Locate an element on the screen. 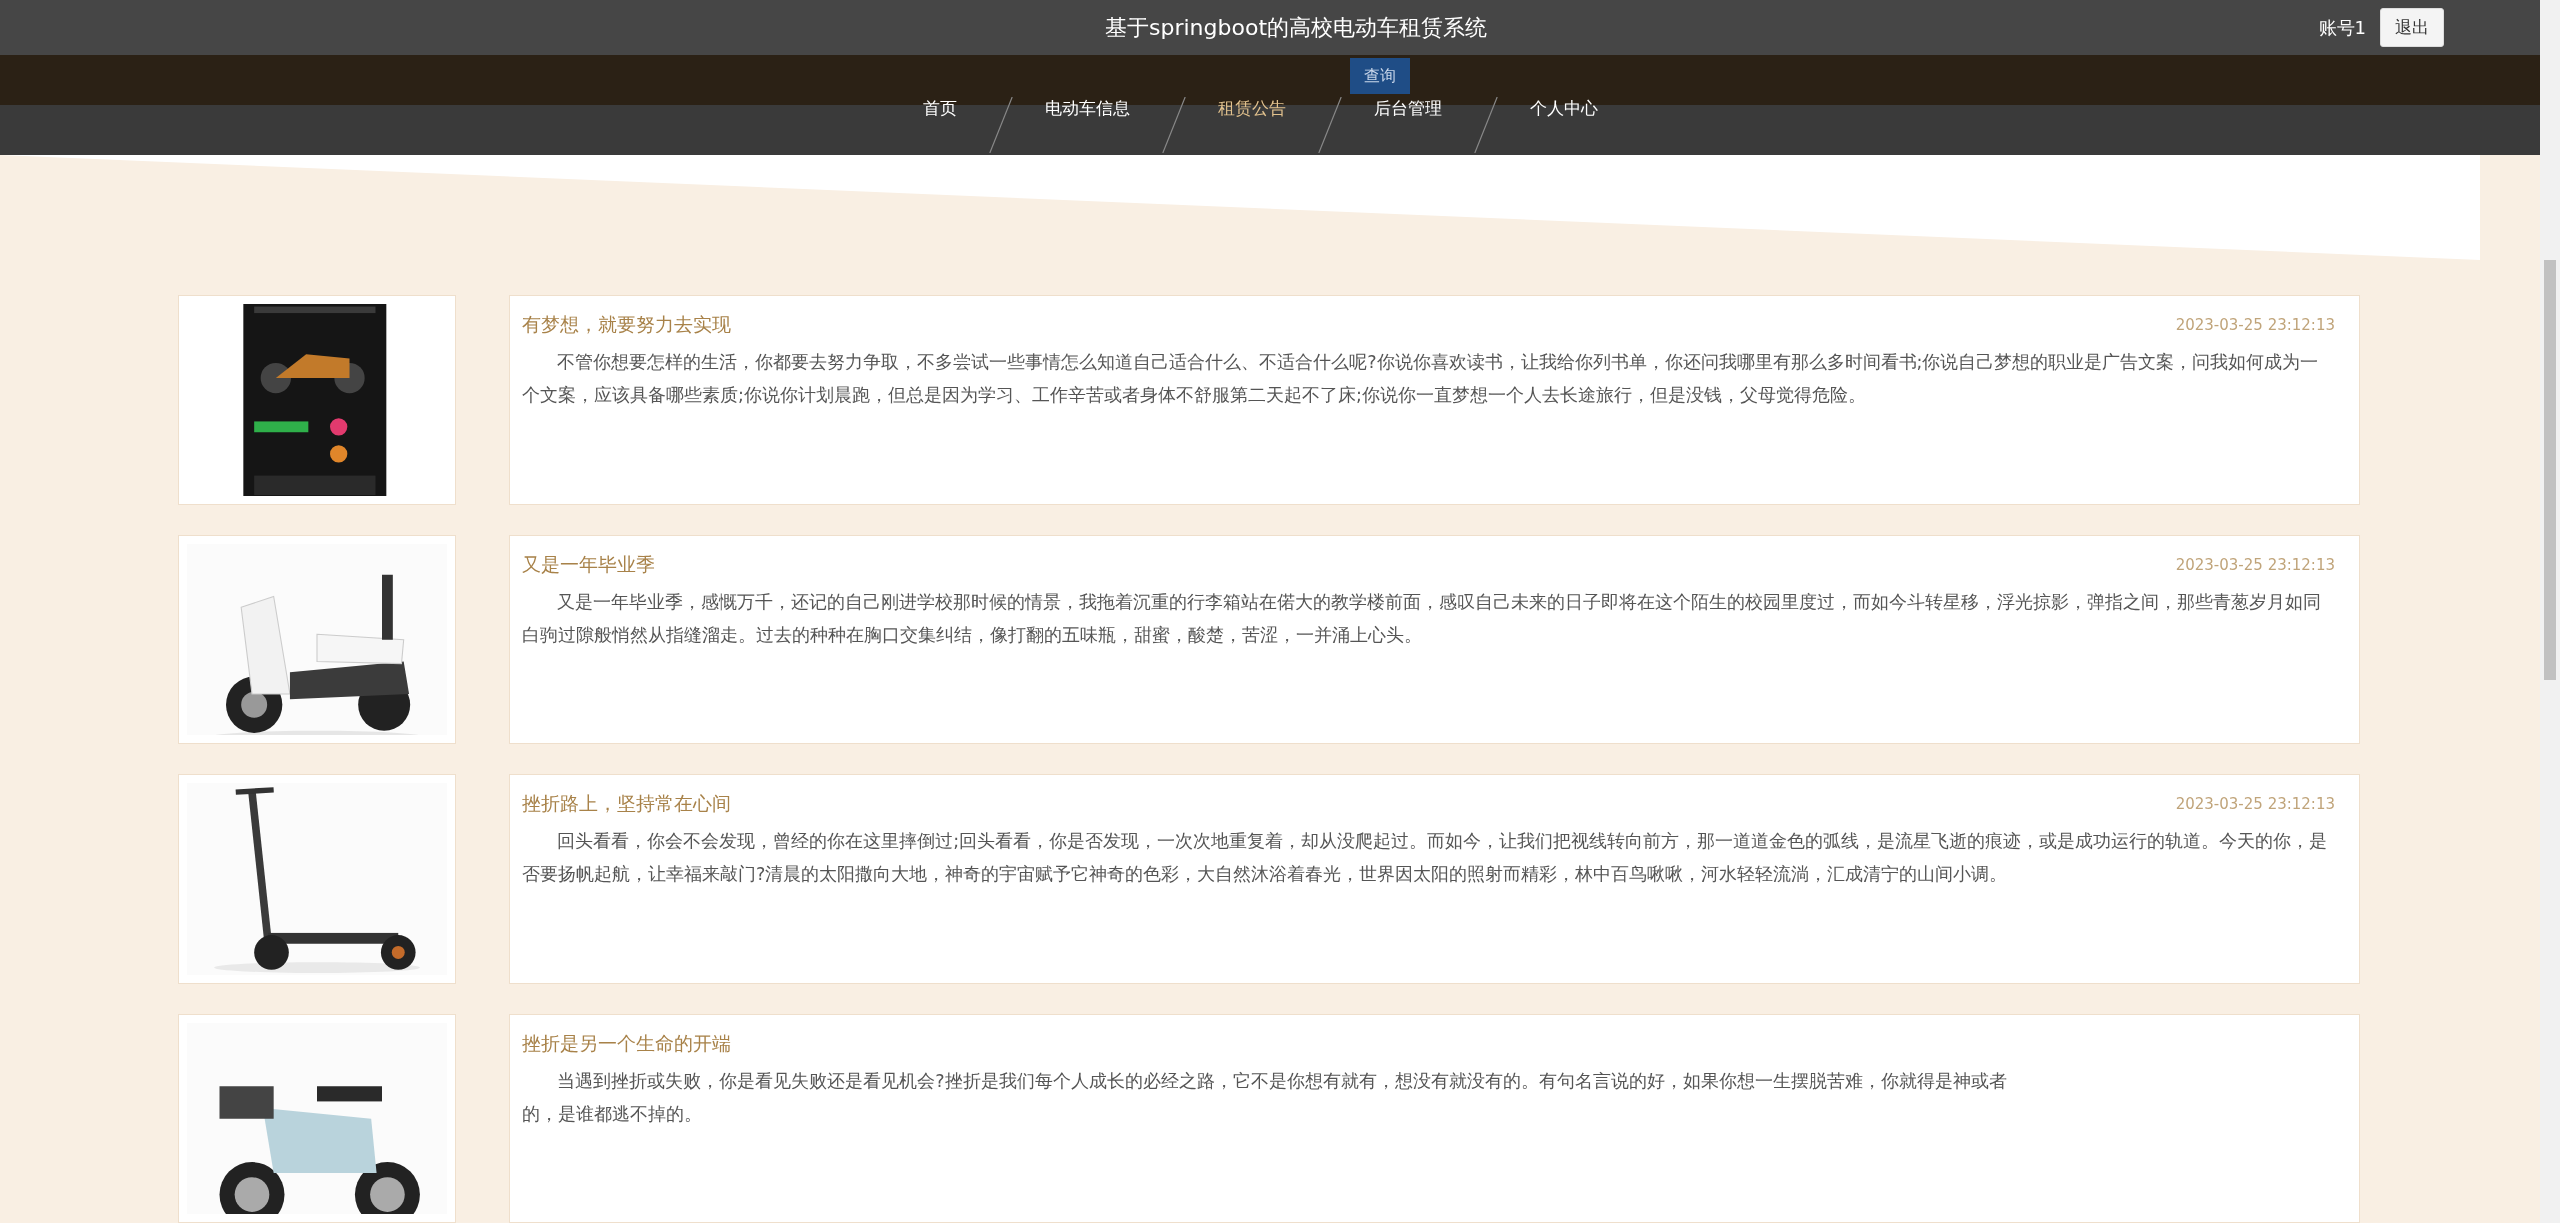 The width and height of the screenshot is (2560, 1223). nav-tab: 租赁公告 is located at coordinates (1251, 108).